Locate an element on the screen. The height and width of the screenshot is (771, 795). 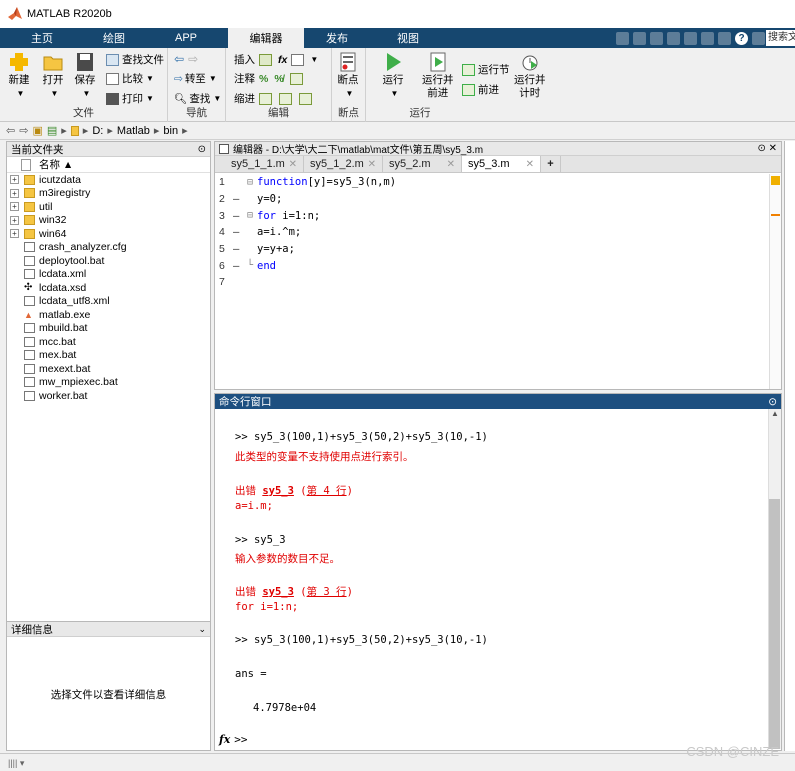
tab-sy5-1-1: sy5_1_1.m ✕ is located at coordinates (264, 164).